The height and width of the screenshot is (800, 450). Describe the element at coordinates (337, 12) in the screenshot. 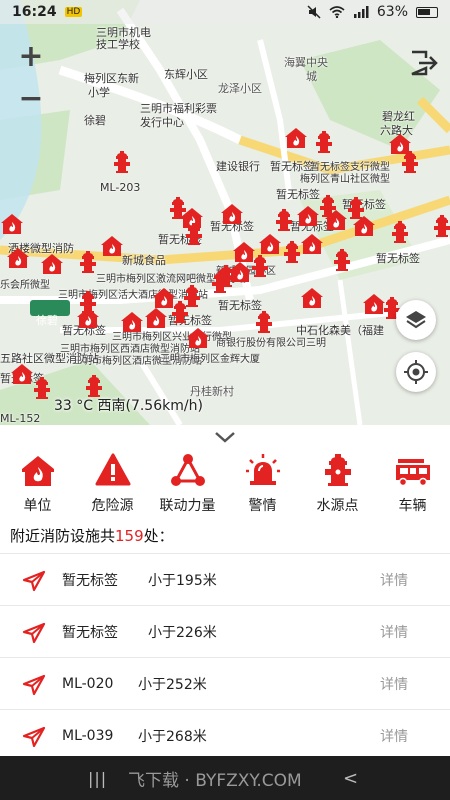

I see `wifi-icon` at that location.